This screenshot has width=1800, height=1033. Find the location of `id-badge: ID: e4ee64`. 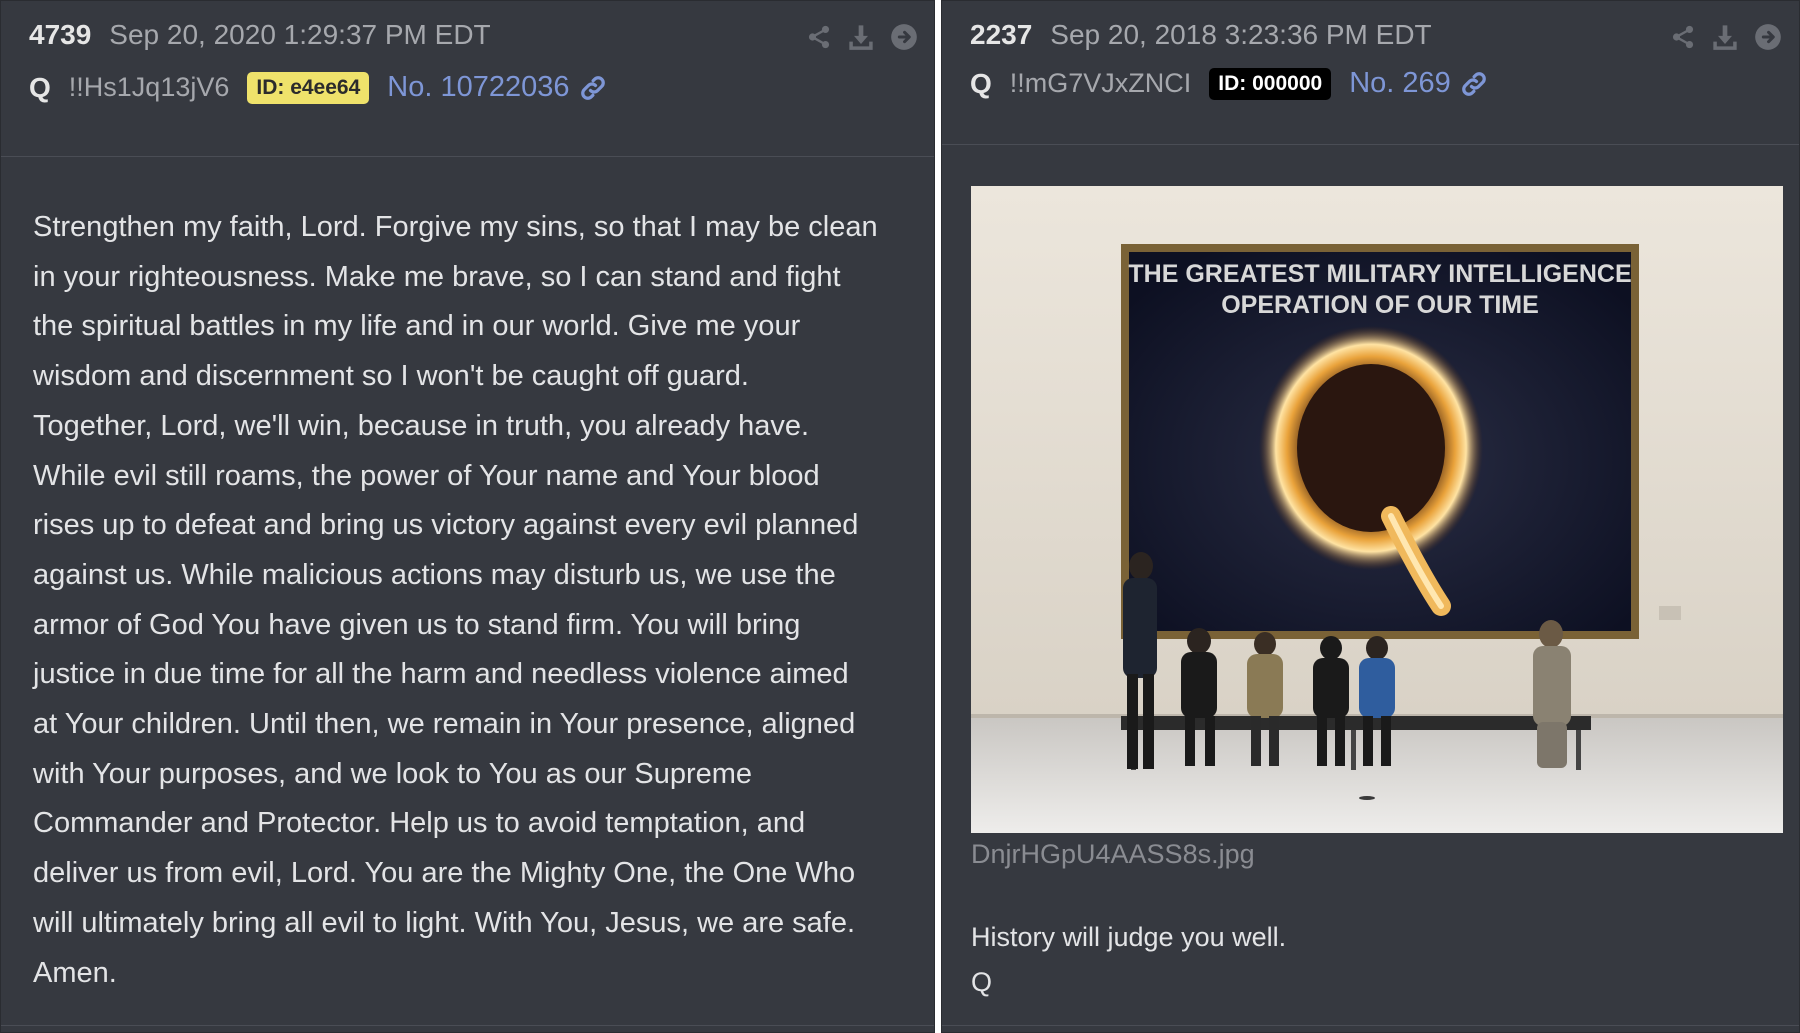

id-badge: ID: e4ee64 is located at coordinates (308, 87).